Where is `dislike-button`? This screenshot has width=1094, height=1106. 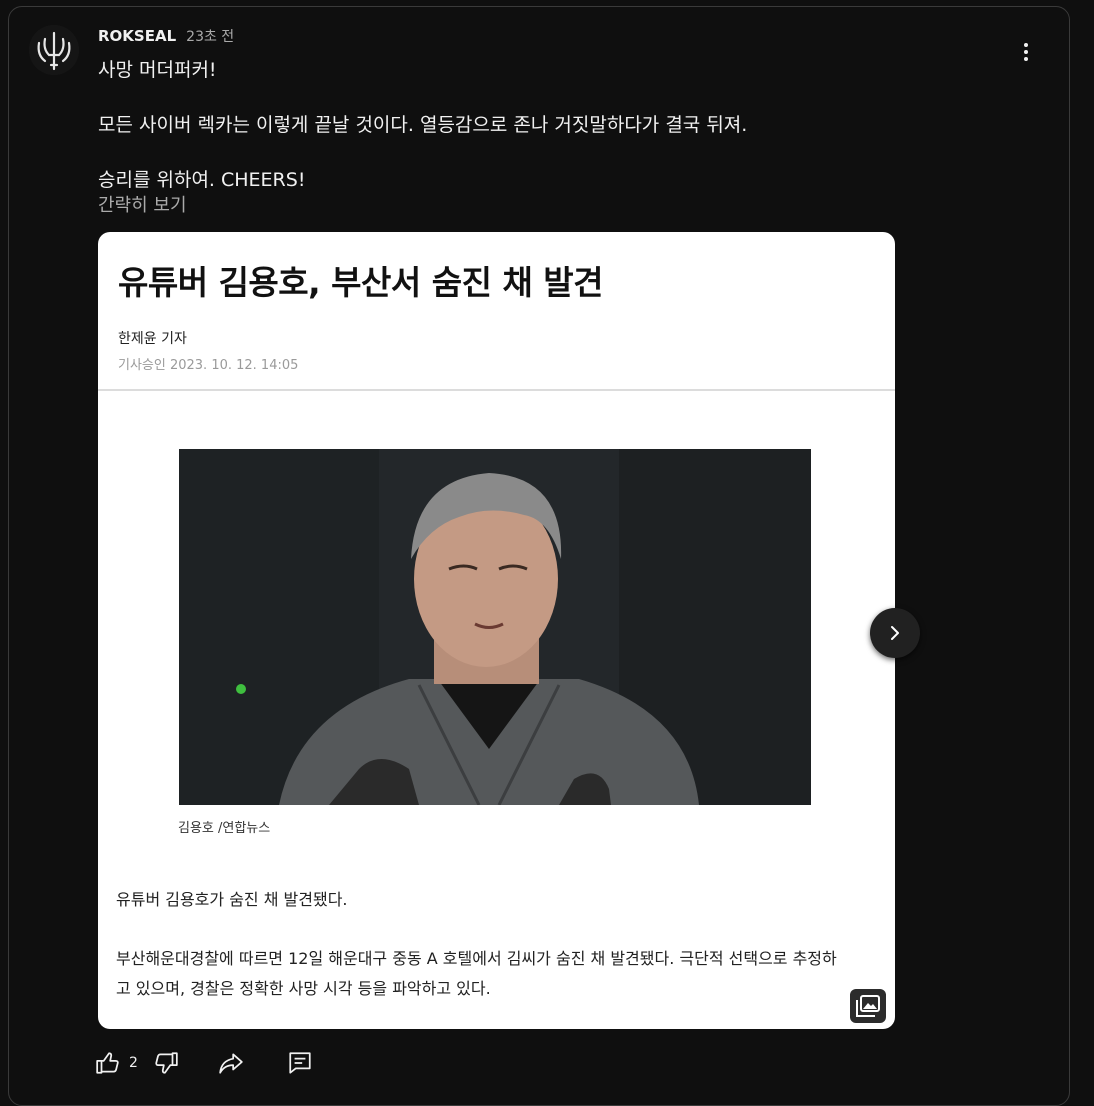
dislike-button is located at coordinates (166, 1063).